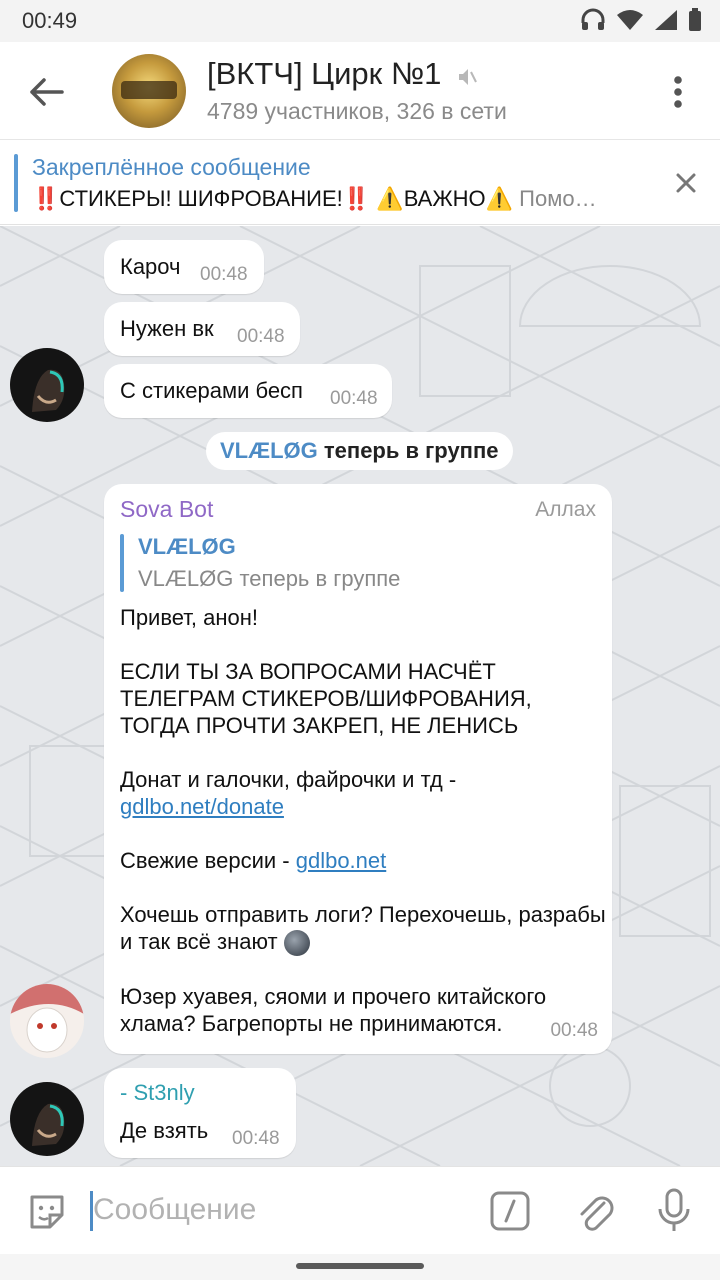  I want to click on service-message: VLÆLØG теперь в группе, so click(359, 451).